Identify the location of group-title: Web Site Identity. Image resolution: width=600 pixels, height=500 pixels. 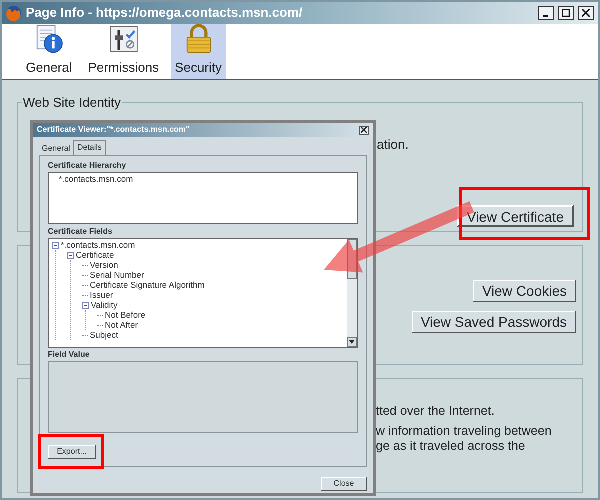
(72, 103).